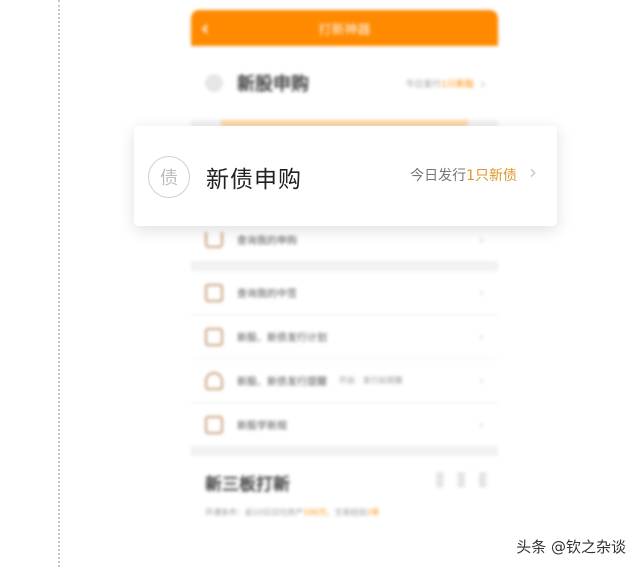  I want to click on new-bond-title: 新债申购, so click(254, 180).